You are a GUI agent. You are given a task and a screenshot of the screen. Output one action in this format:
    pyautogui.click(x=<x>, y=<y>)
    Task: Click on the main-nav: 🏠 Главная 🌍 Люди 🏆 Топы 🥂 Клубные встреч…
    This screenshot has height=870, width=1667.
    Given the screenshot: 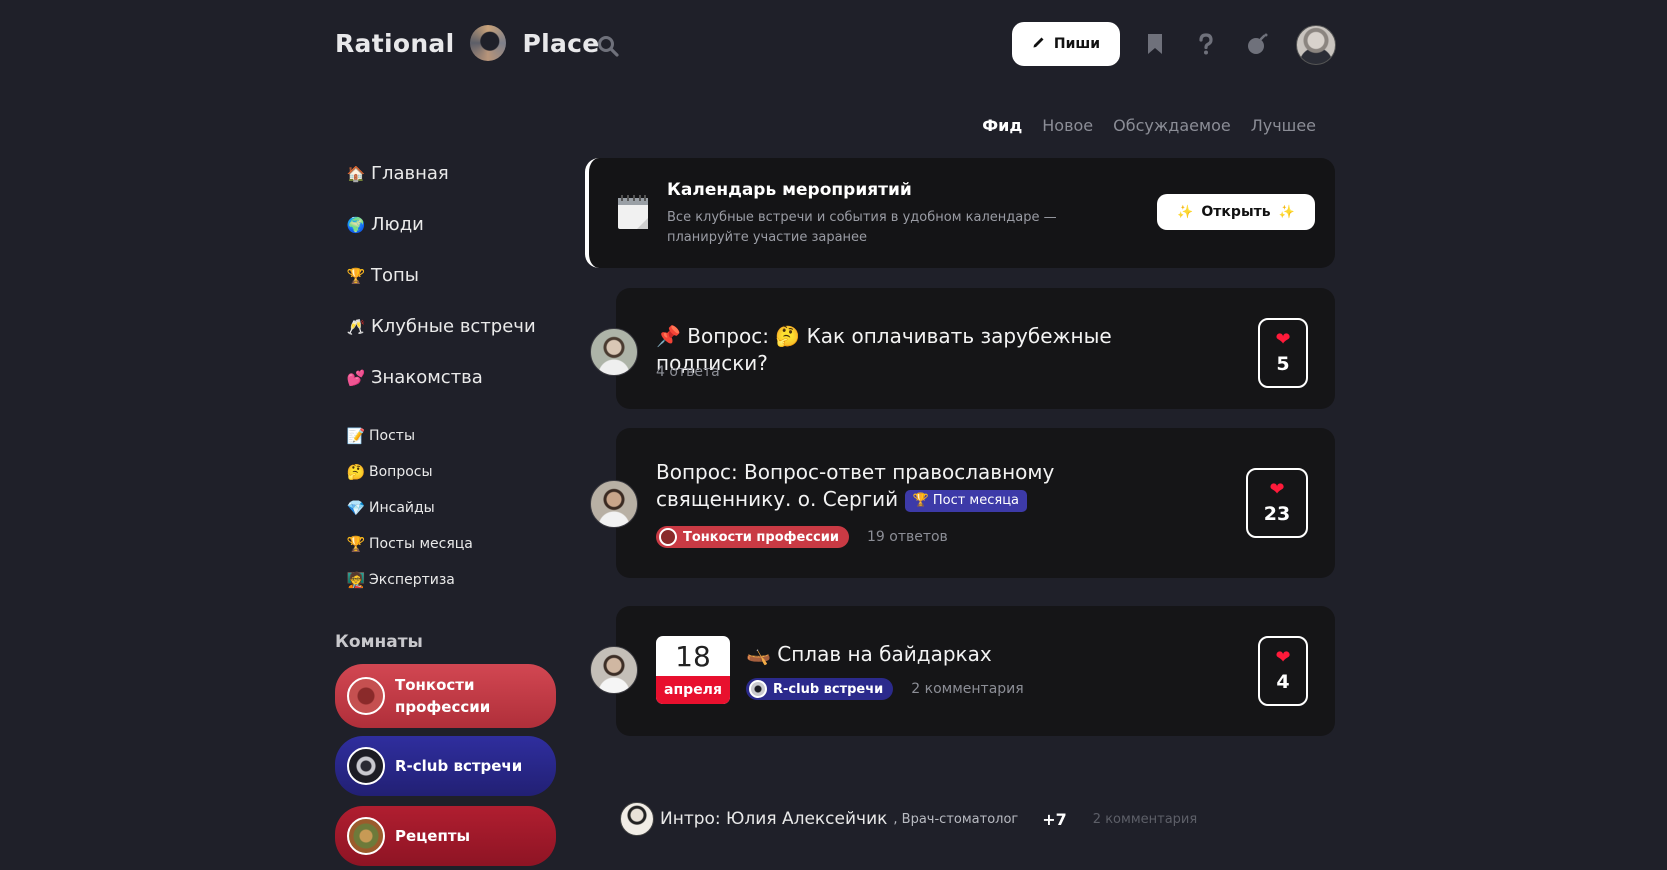 What is the action you would take?
    pyautogui.click(x=440, y=275)
    